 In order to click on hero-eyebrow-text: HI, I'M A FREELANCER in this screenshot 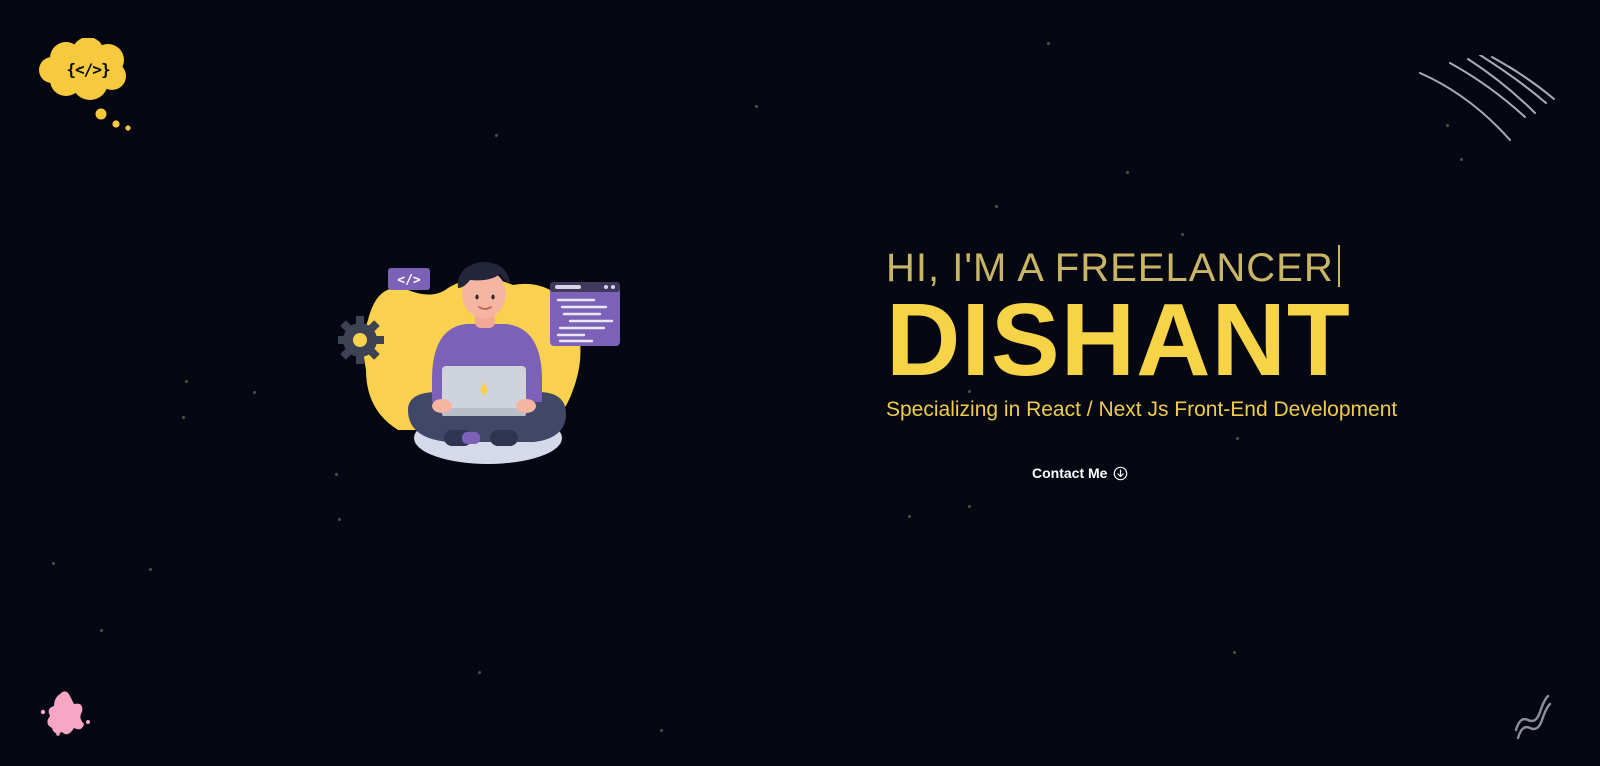, I will do `click(1110, 268)`.